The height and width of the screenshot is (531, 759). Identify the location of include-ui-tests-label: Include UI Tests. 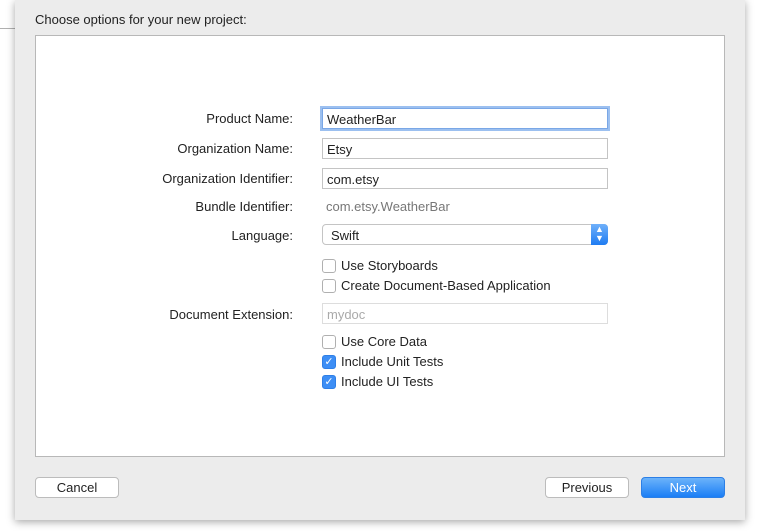
(387, 381).